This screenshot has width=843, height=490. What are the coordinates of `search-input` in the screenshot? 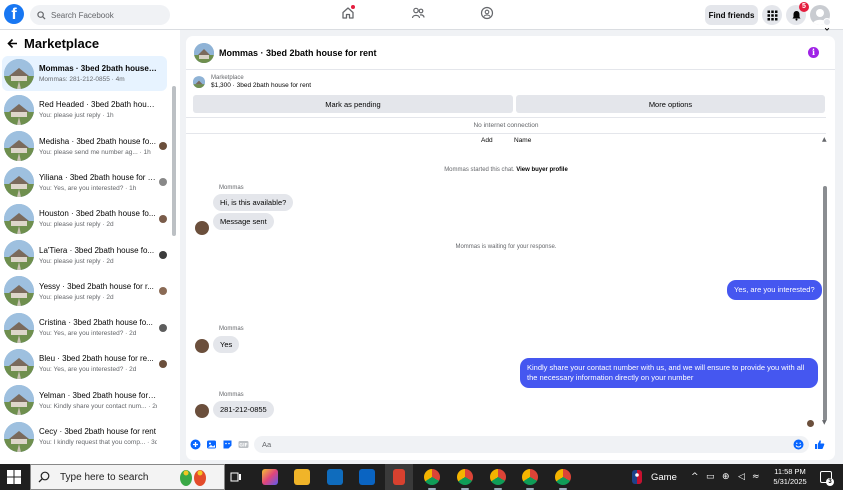 It's located at (106, 15).